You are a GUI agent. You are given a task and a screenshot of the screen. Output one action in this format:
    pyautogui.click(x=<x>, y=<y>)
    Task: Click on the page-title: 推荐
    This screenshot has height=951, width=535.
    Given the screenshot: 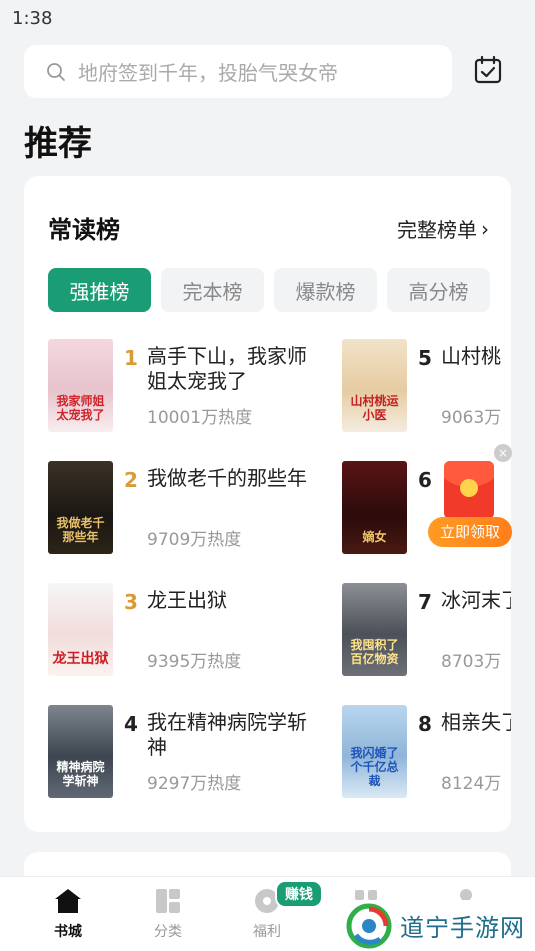 What is the action you would take?
    pyautogui.click(x=58, y=144)
    